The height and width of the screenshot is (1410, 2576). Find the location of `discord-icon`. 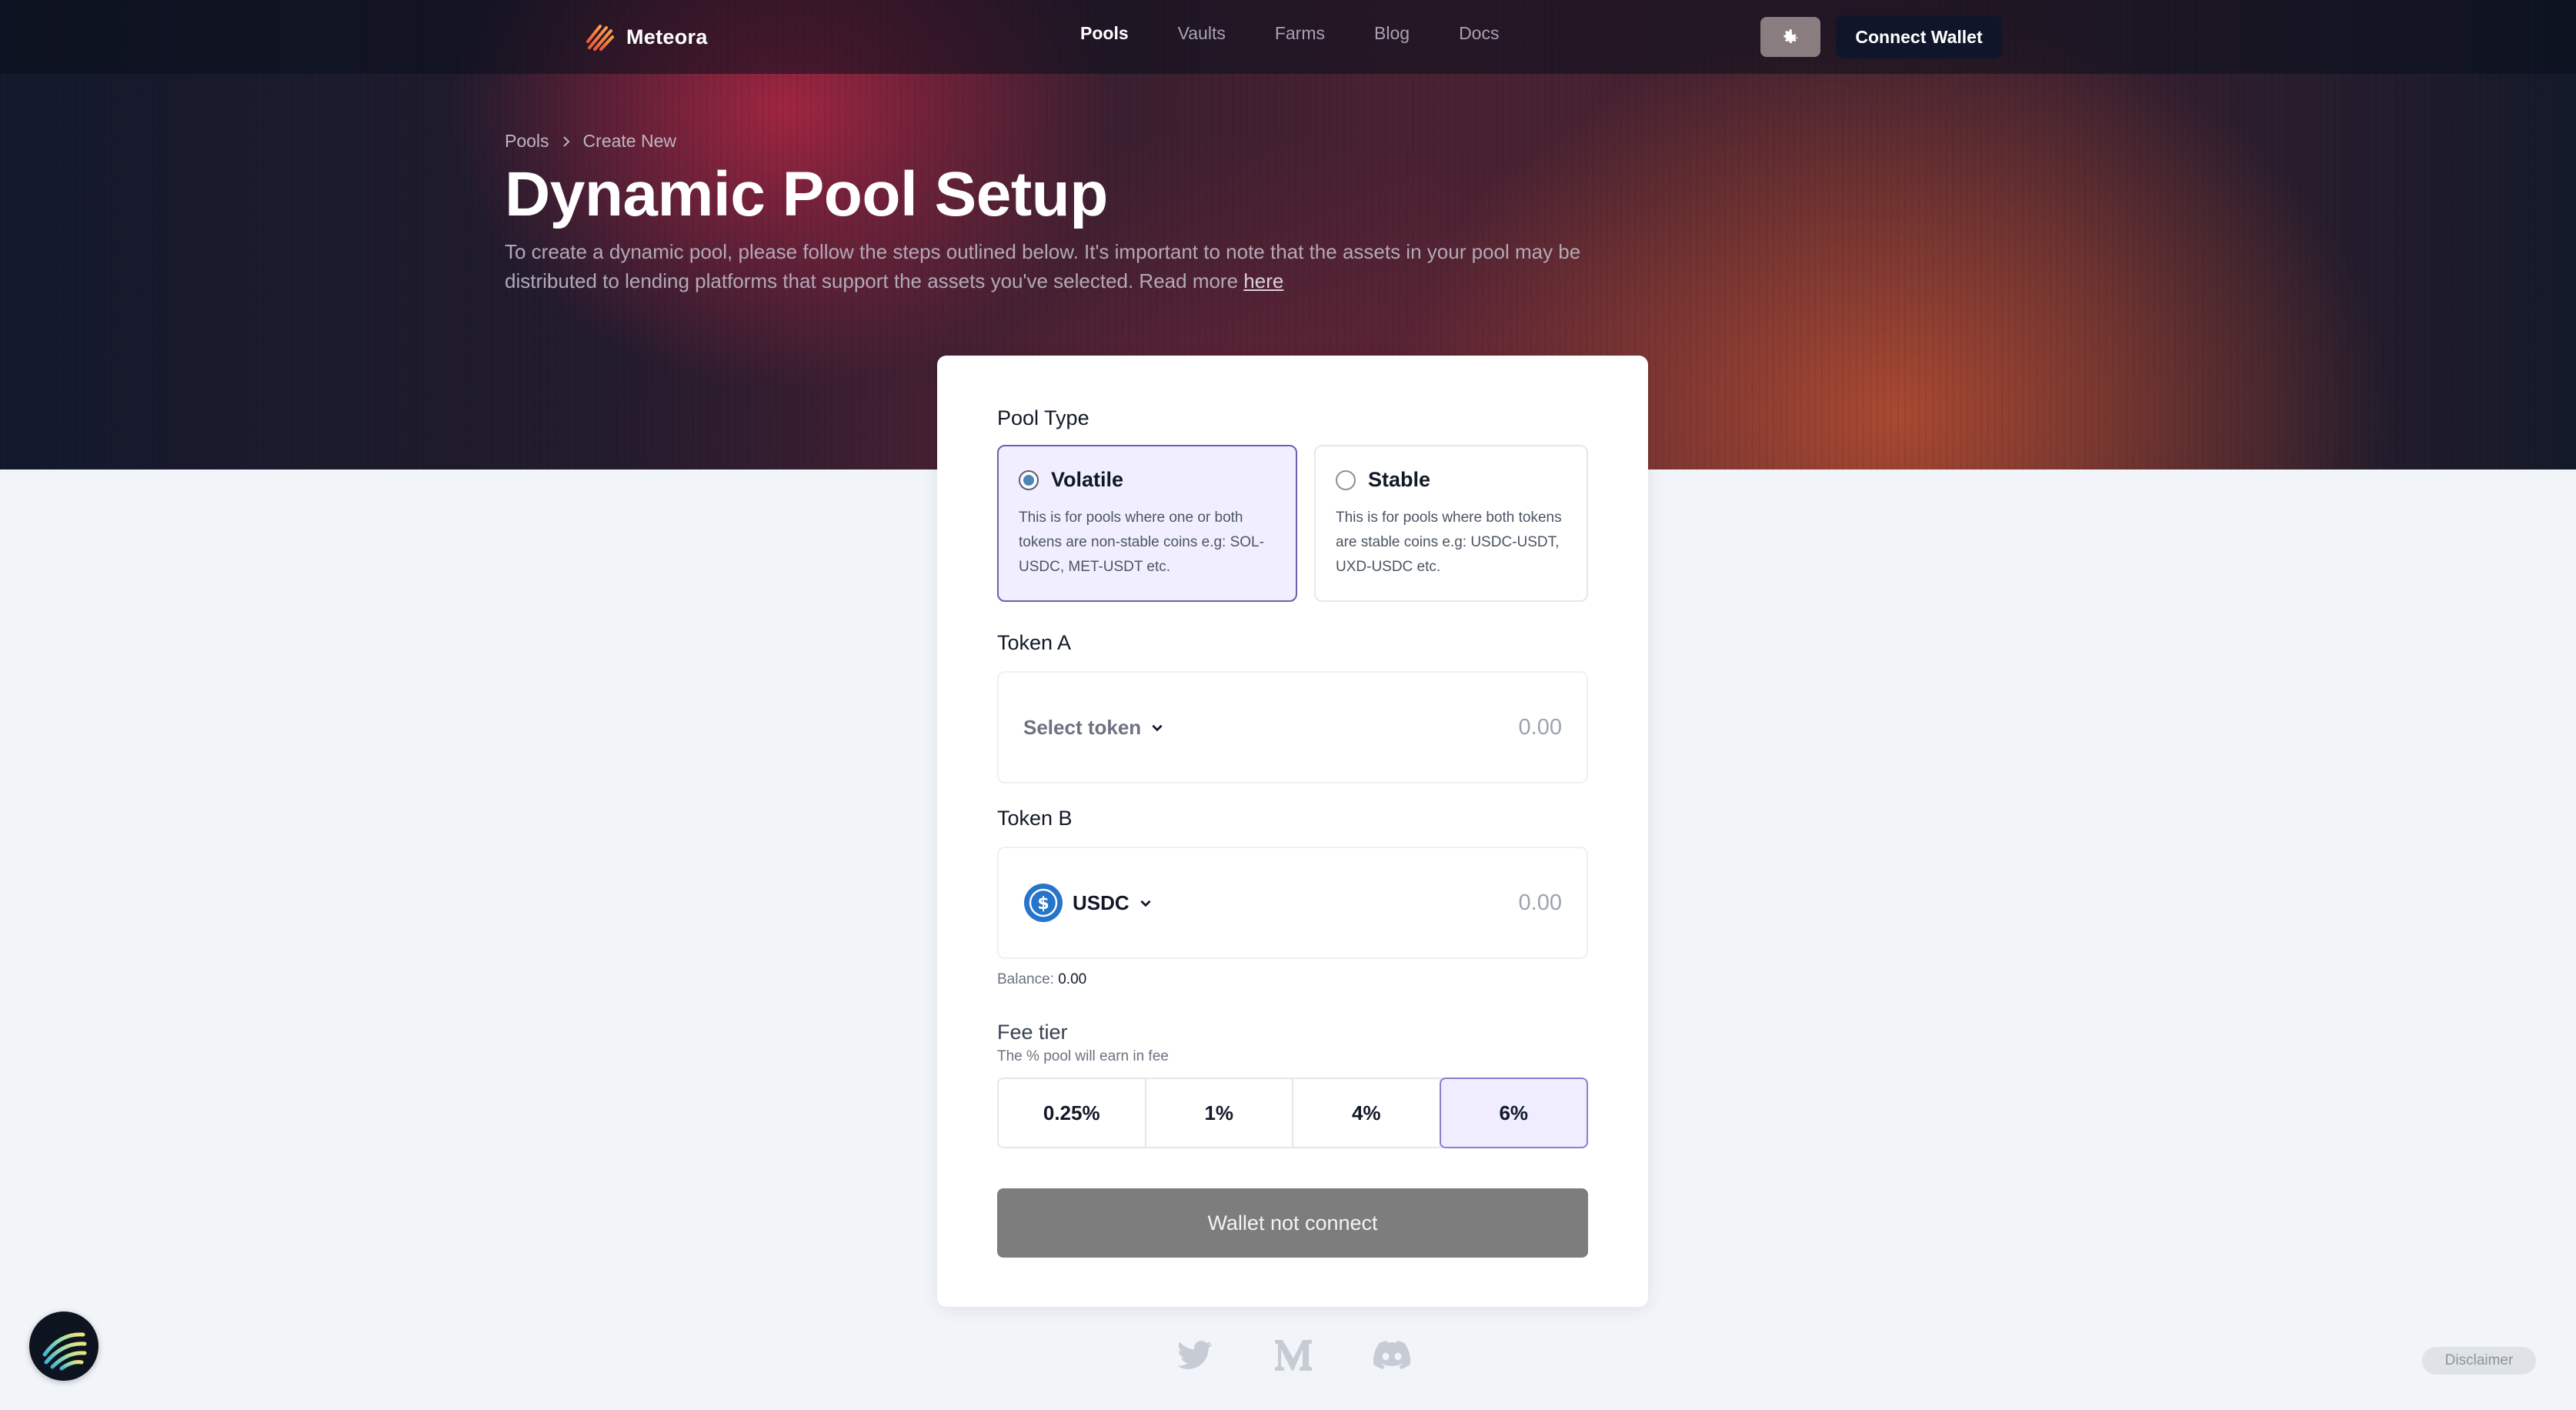

discord-icon is located at coordinates (1392, 1355).